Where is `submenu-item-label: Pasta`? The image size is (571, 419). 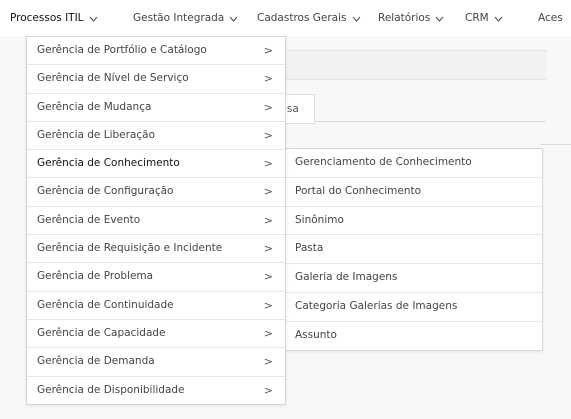 submenu-item-label: Pasta is located at coordinates (309, 248).